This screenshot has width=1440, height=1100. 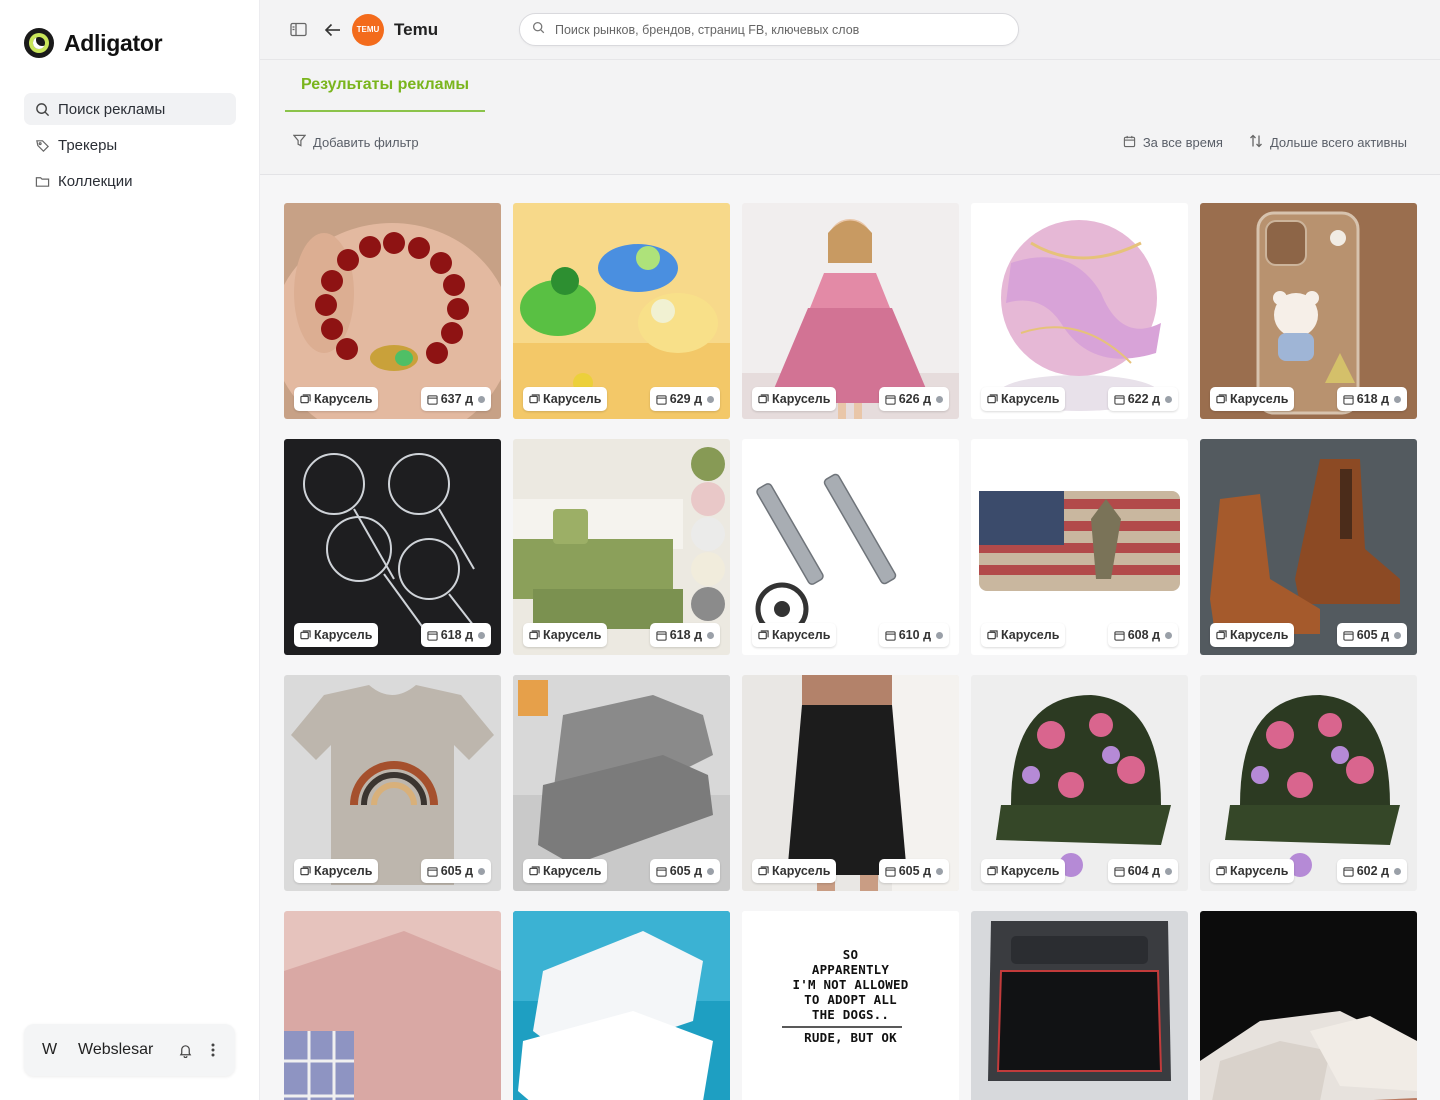 I want to click on tshirt-line: TO ADOPT ALL, so click(x=850, y=999).